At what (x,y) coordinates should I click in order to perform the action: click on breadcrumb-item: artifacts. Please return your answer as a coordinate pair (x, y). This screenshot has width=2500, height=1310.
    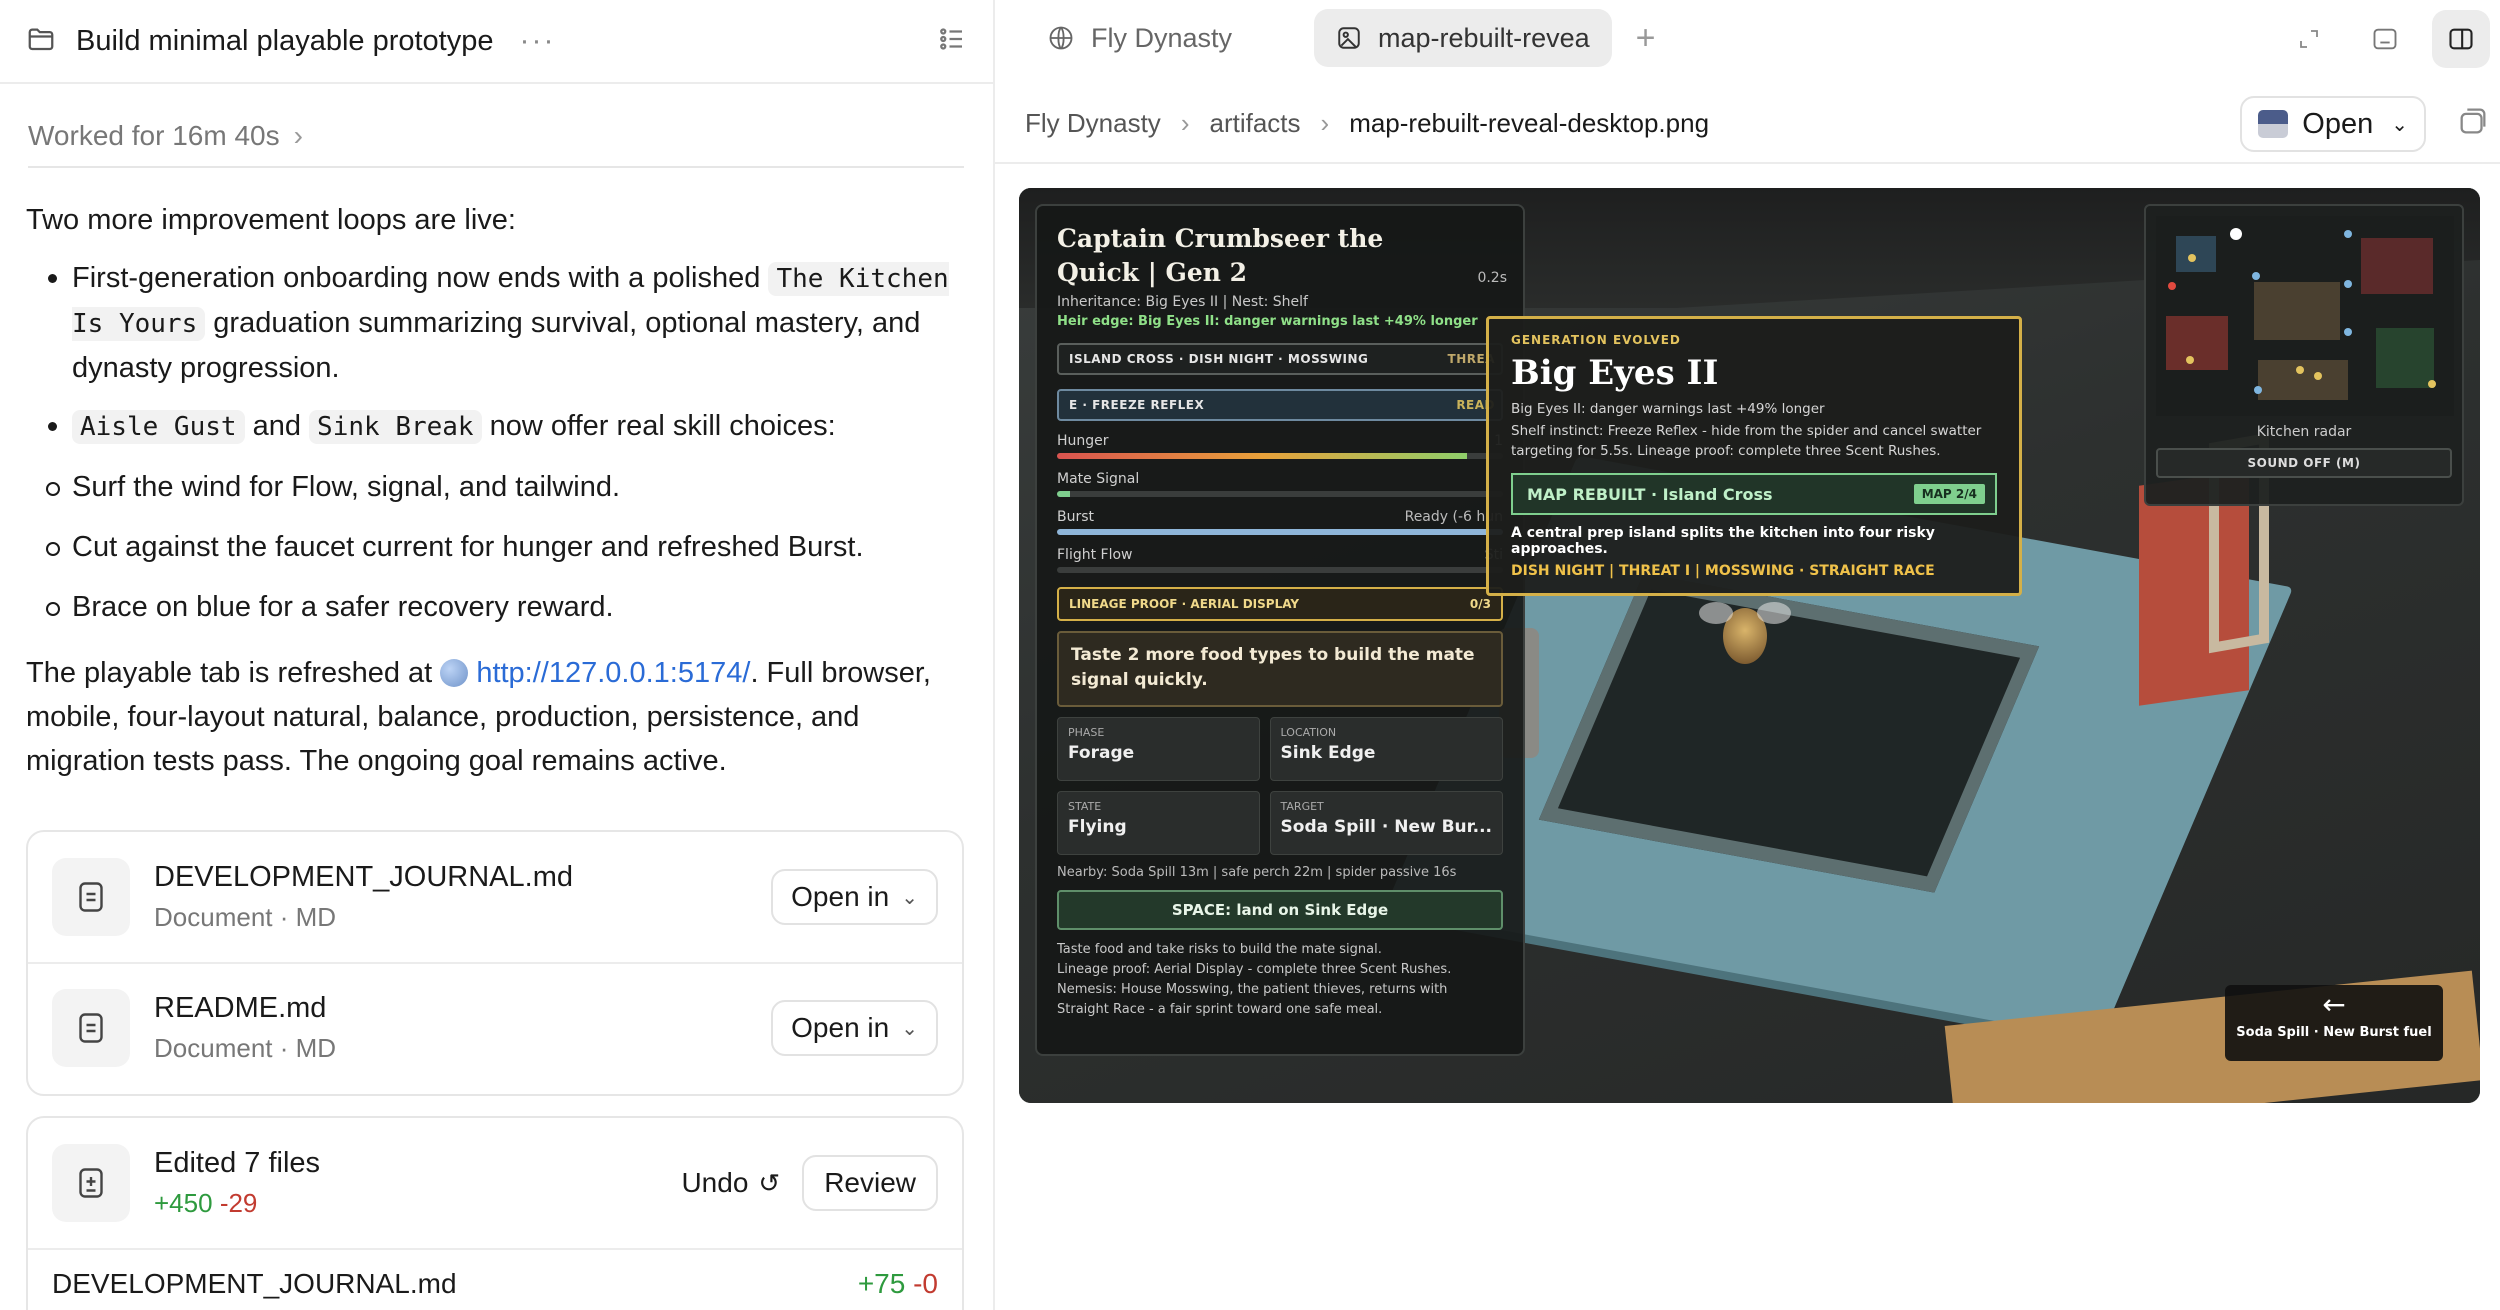
    Looking at the image, I should click on (1254, 123).